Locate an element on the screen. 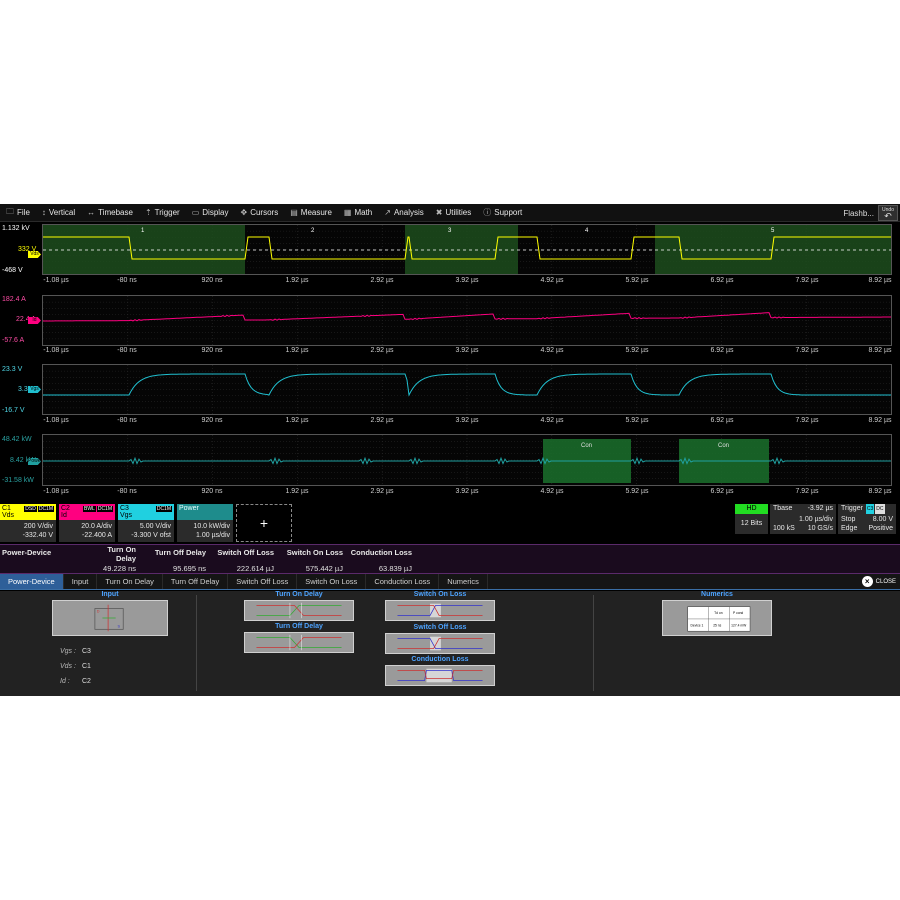 This screenshot has height=900, width=900. switch-on-loss-value: 575.442 µJ is located at coordinates (310, 568).